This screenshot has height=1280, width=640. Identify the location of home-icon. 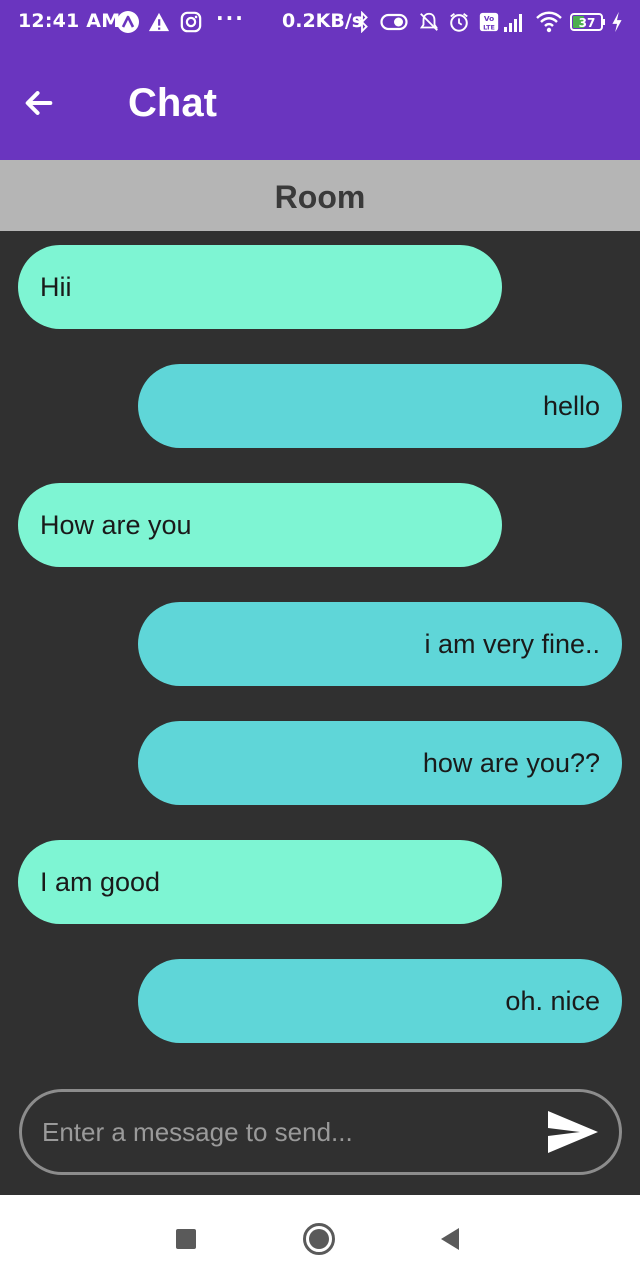
(319, 1239).